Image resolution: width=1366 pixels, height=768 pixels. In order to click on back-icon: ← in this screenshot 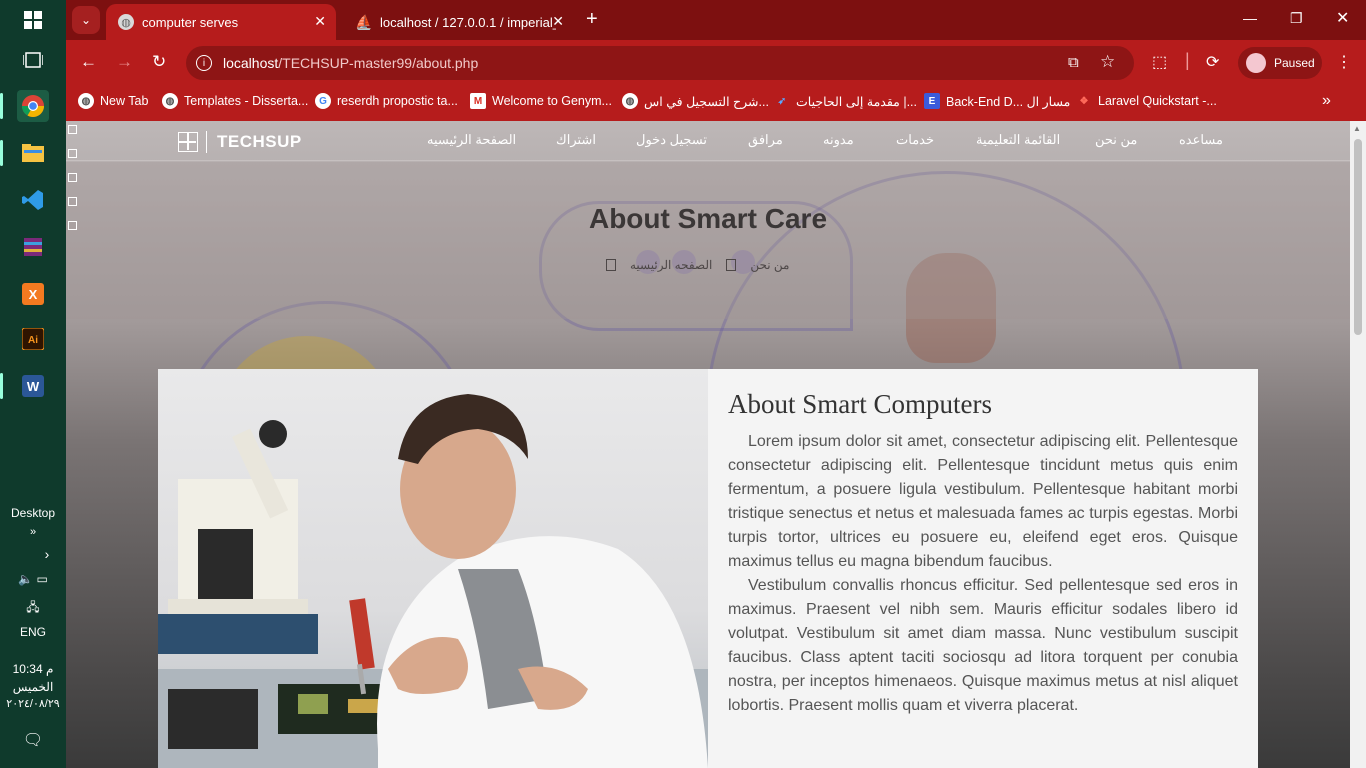, I will do `click(88, 62)`.